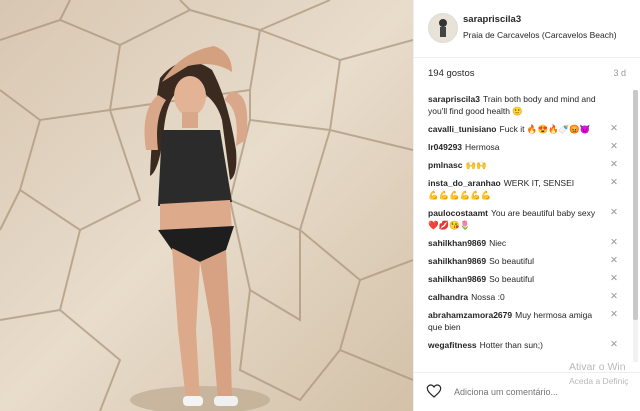 Image resolution: width=640 pixels, height=411 pixels. Describe the element at coordinates (448, 297) in the screenshot. I see `comment-user: calhandra` at that location.